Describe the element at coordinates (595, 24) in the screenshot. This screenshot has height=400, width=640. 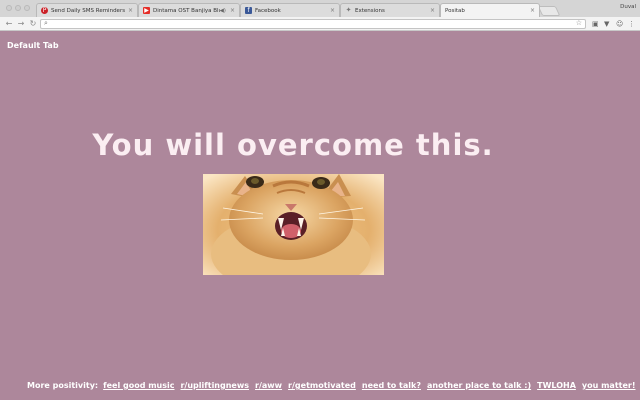
I see `extension-icon: ▣` at that location.